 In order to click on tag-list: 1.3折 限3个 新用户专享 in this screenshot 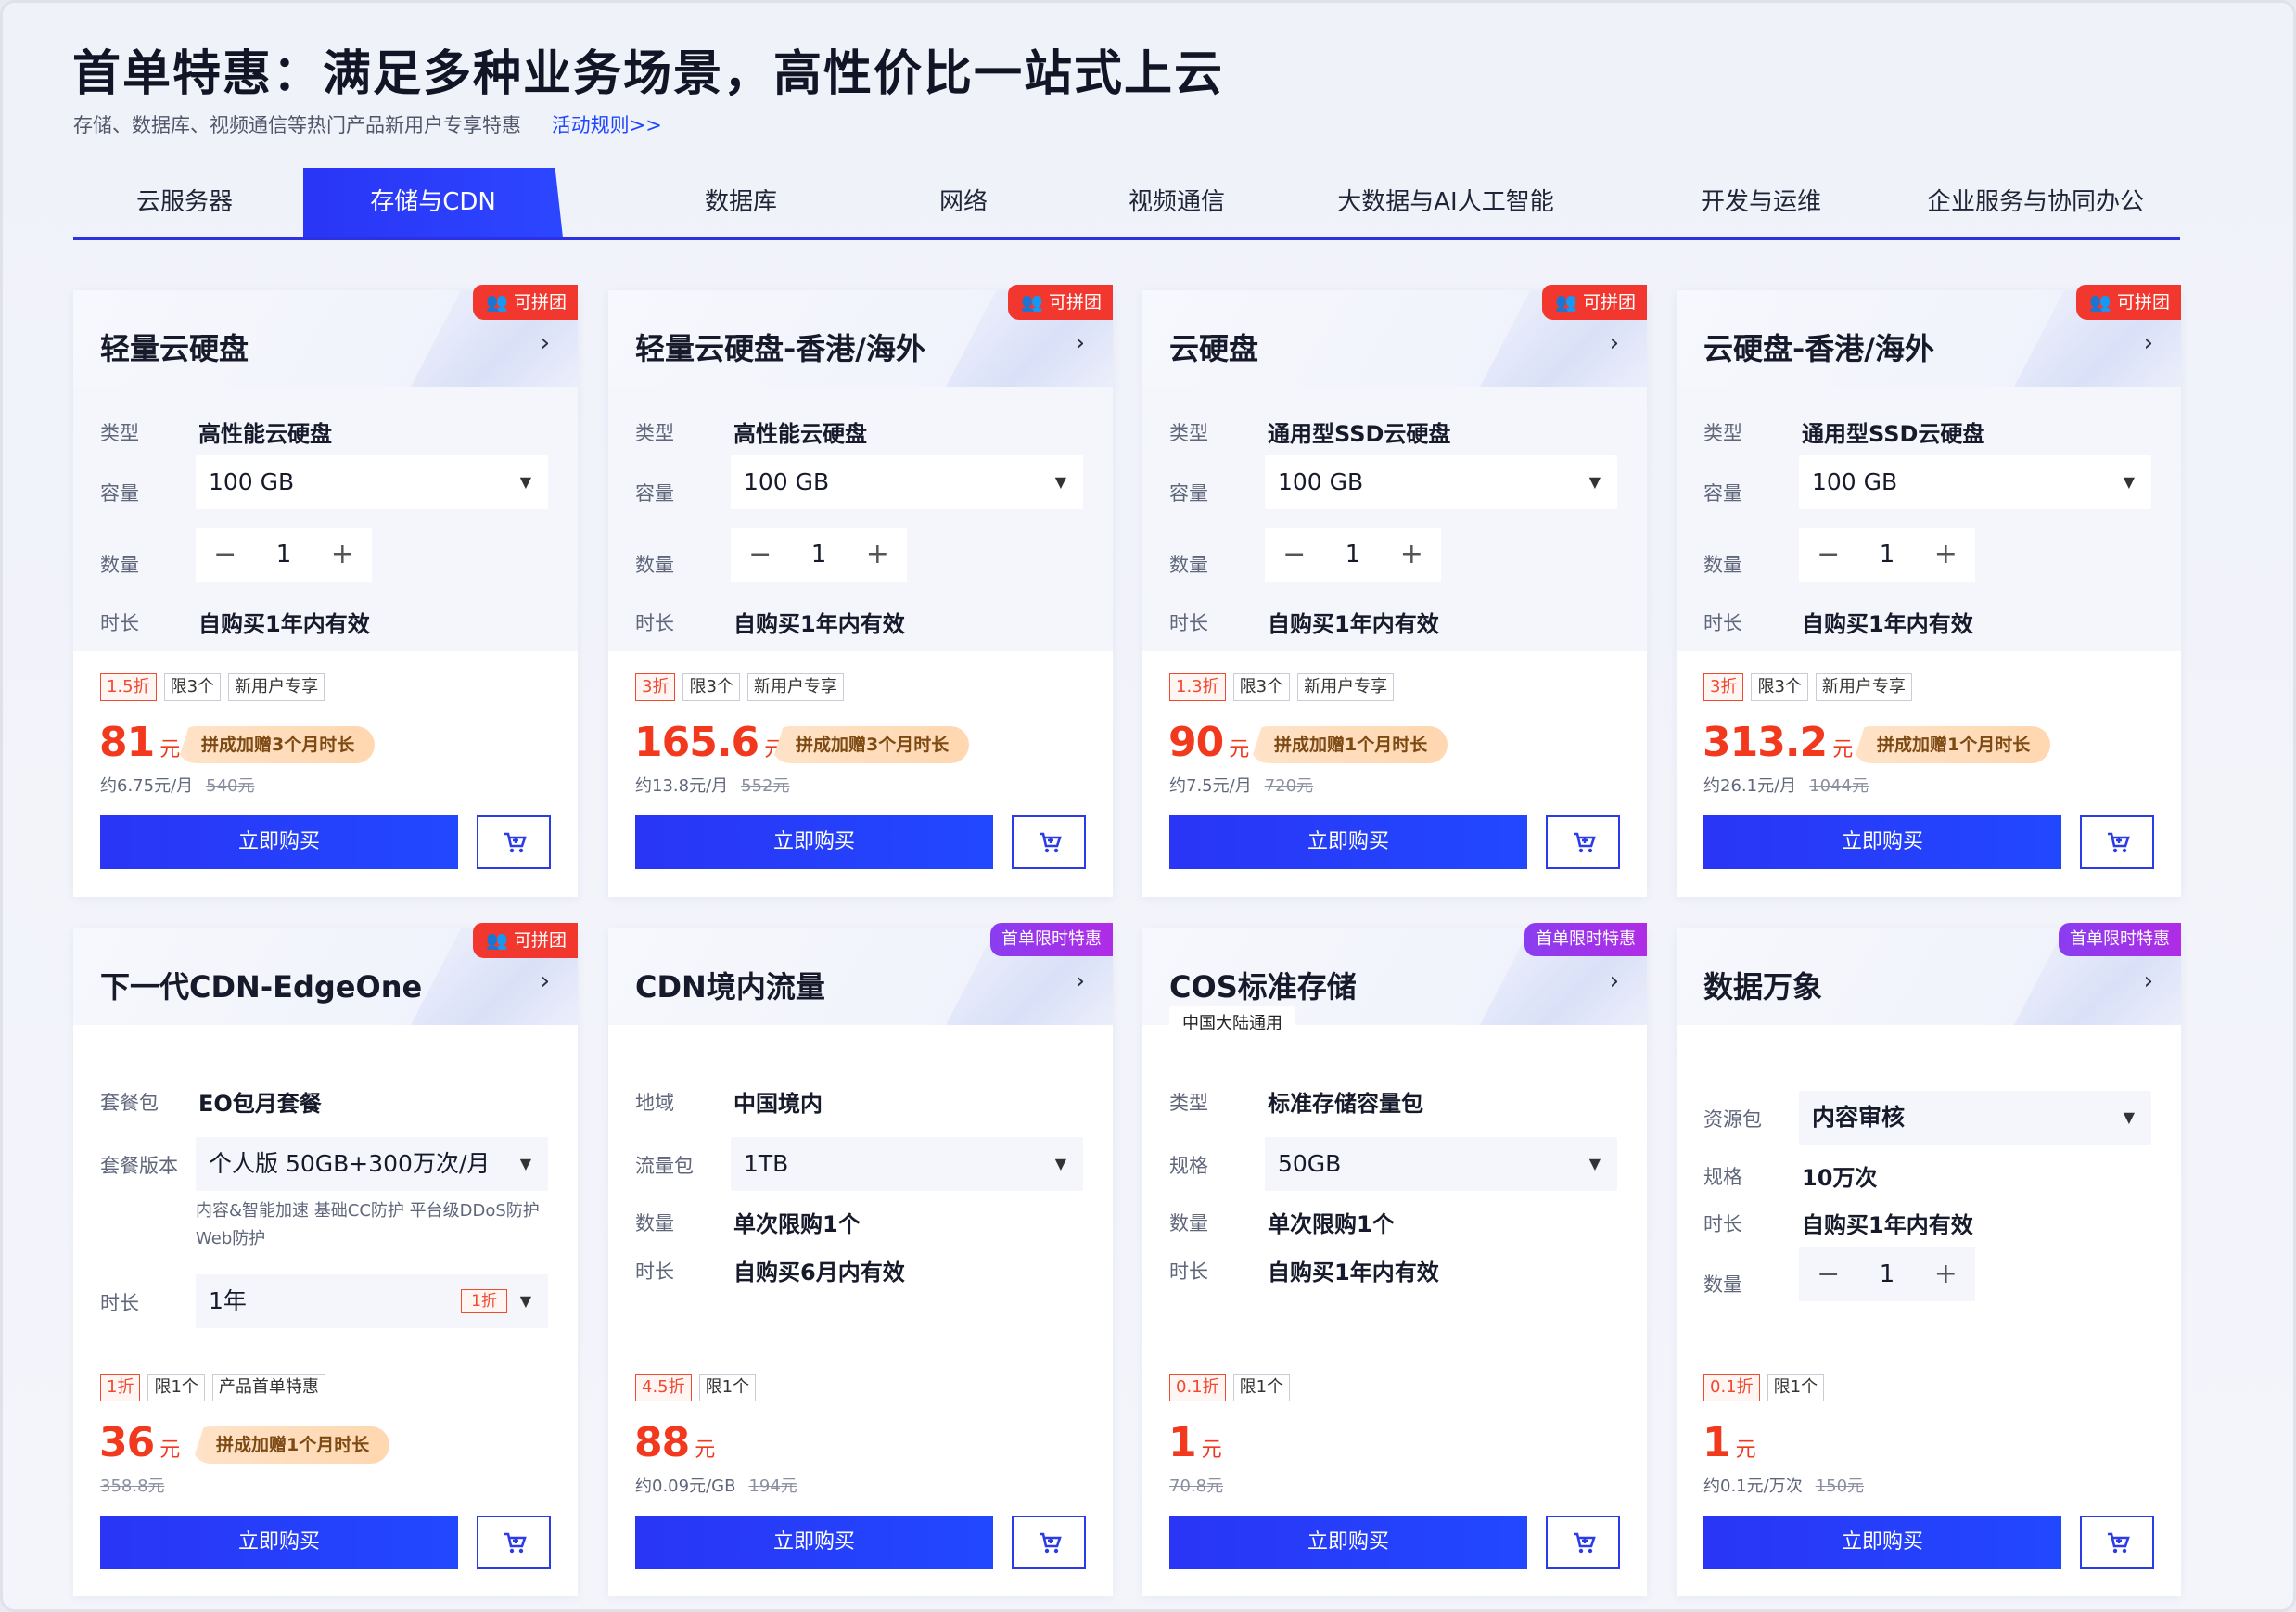, I will do `click(1282, 687)`.